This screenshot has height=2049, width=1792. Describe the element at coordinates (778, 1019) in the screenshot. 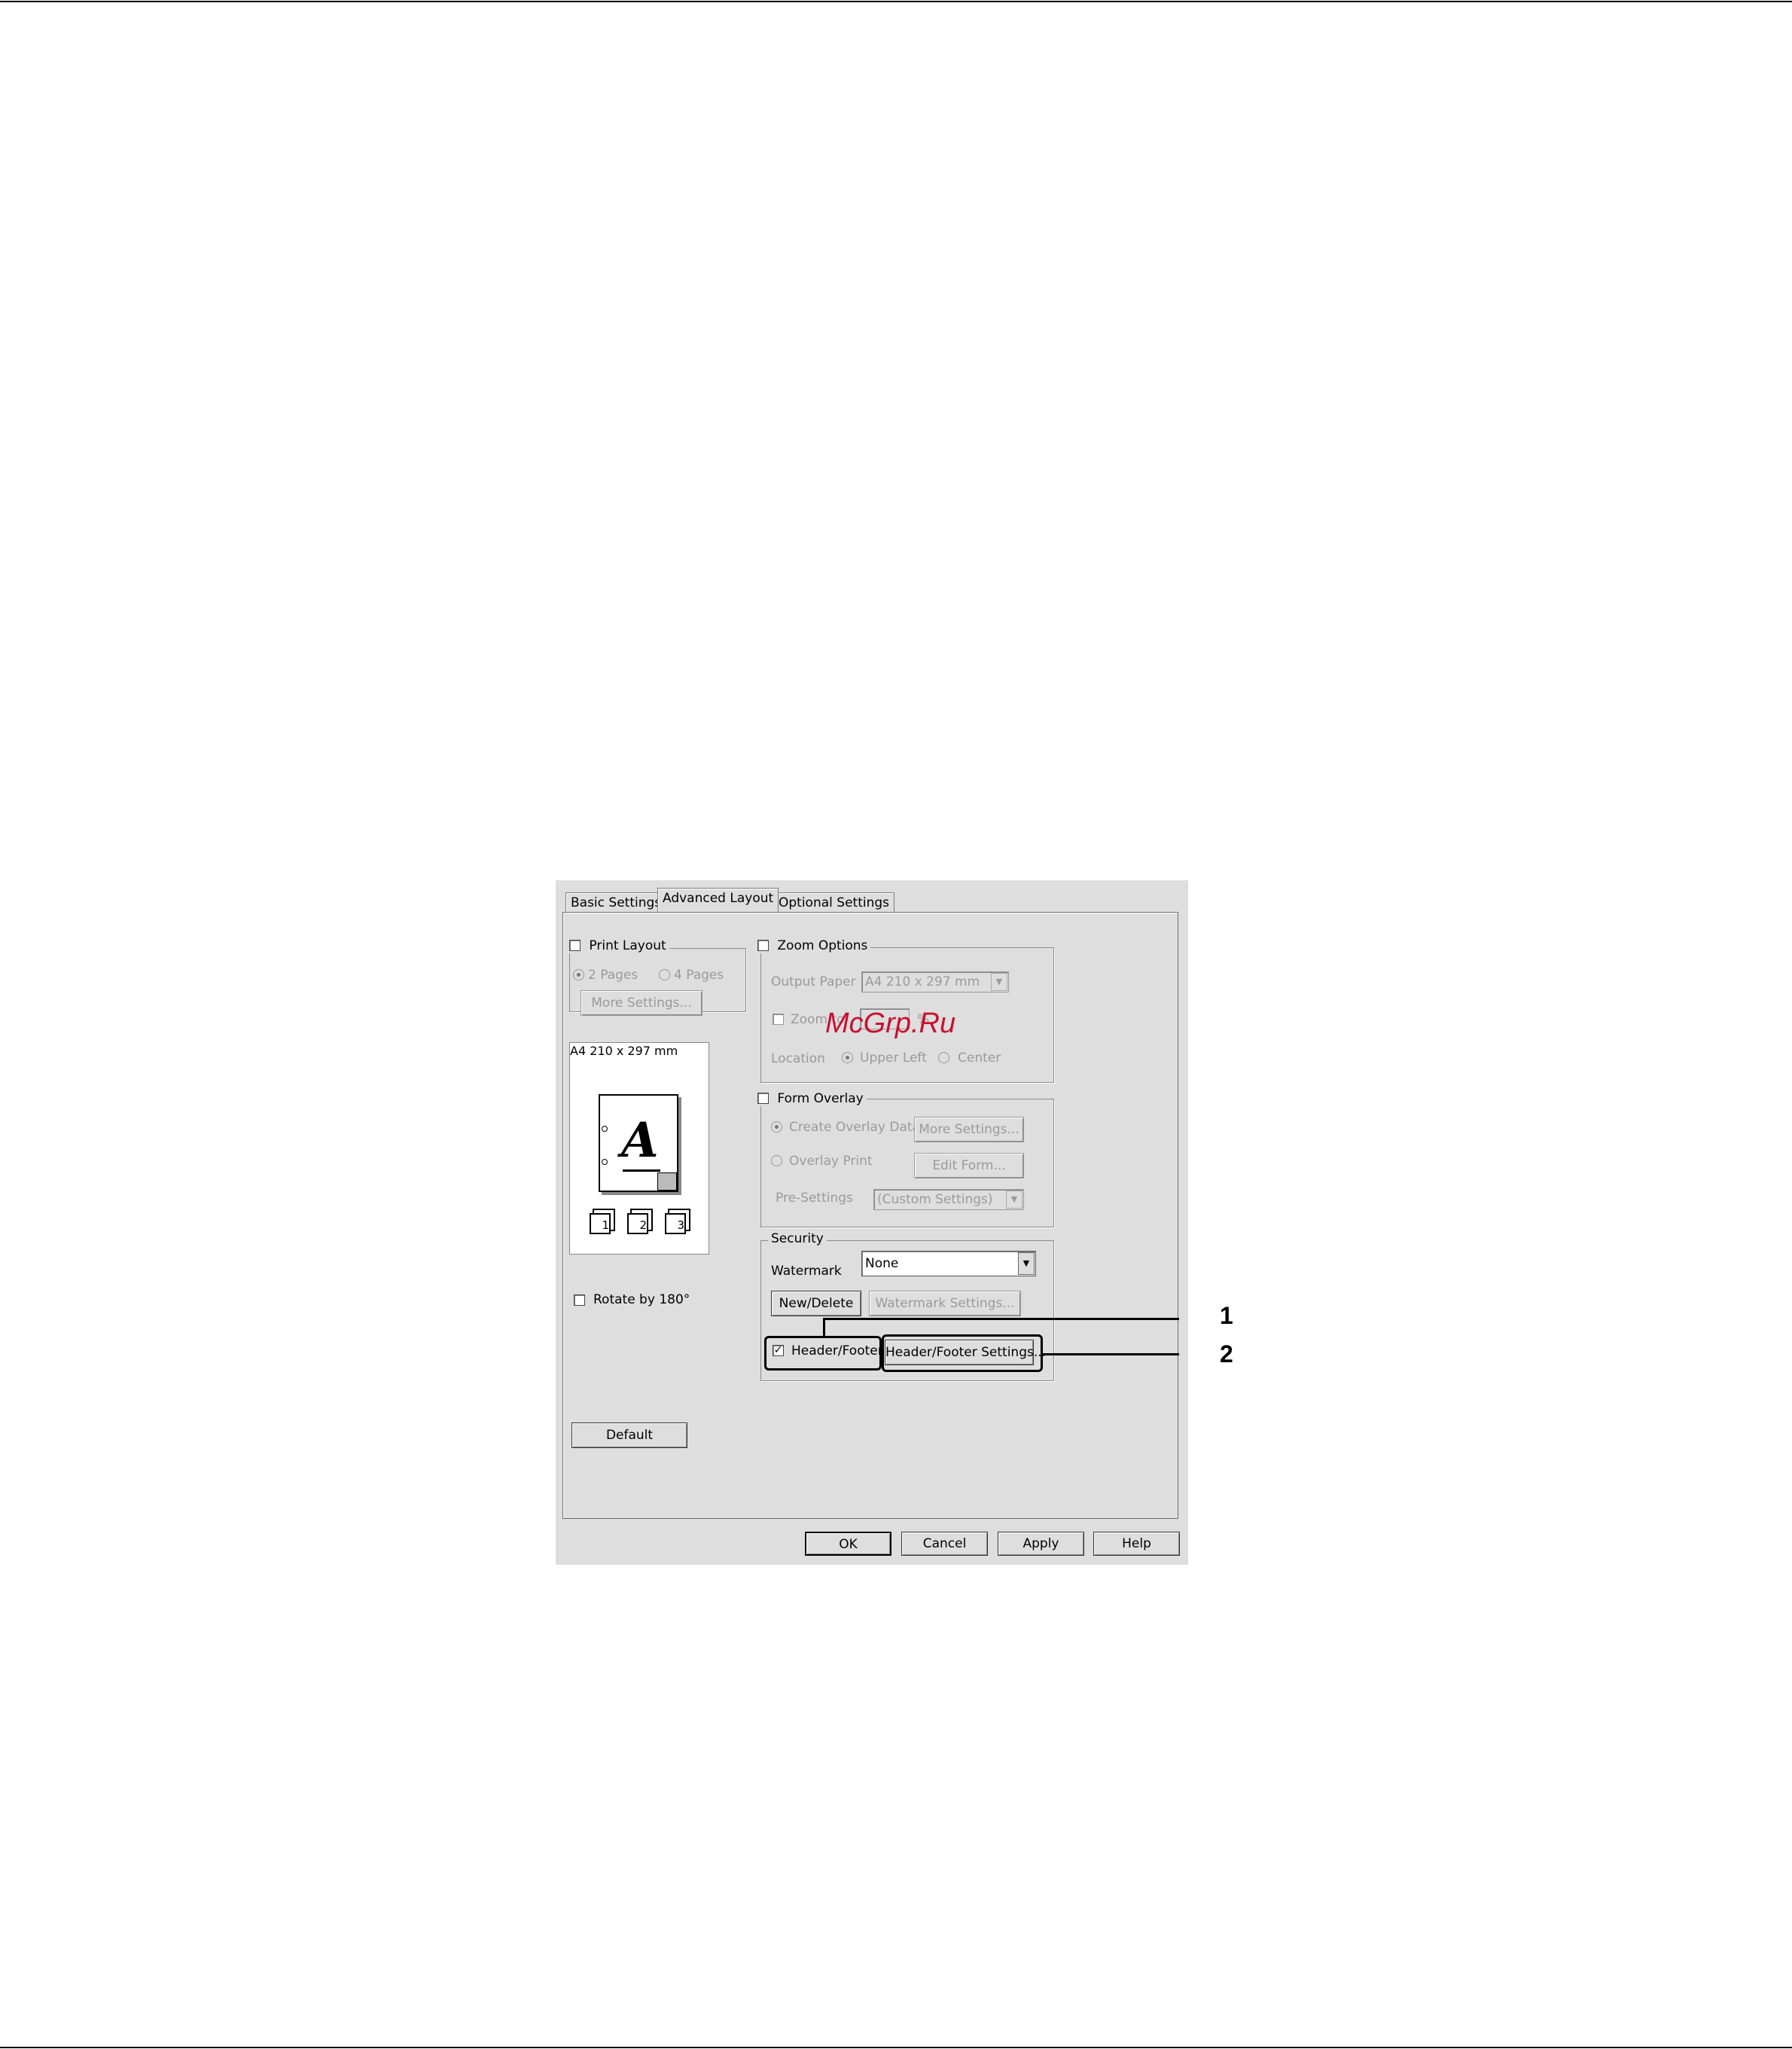

I see `zoom-to-checkbox` at that location.